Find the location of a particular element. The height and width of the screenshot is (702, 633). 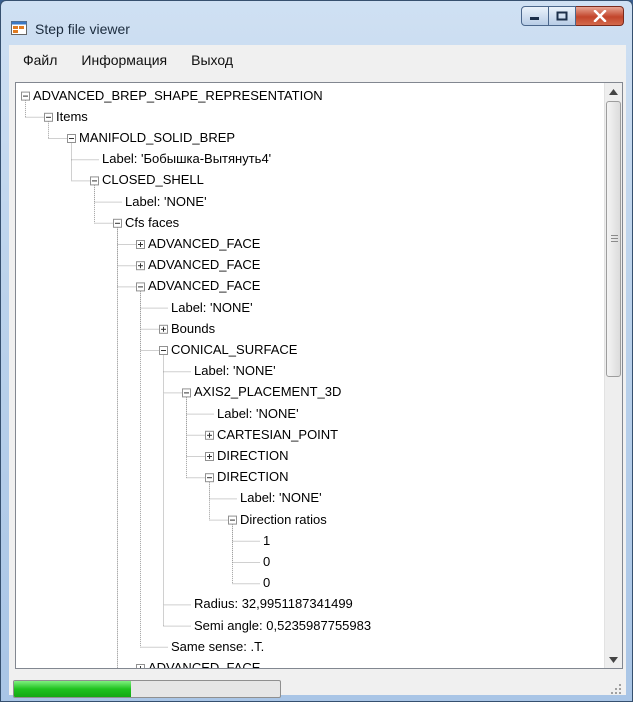

maximize-icon is located at coordinates (562, 16).